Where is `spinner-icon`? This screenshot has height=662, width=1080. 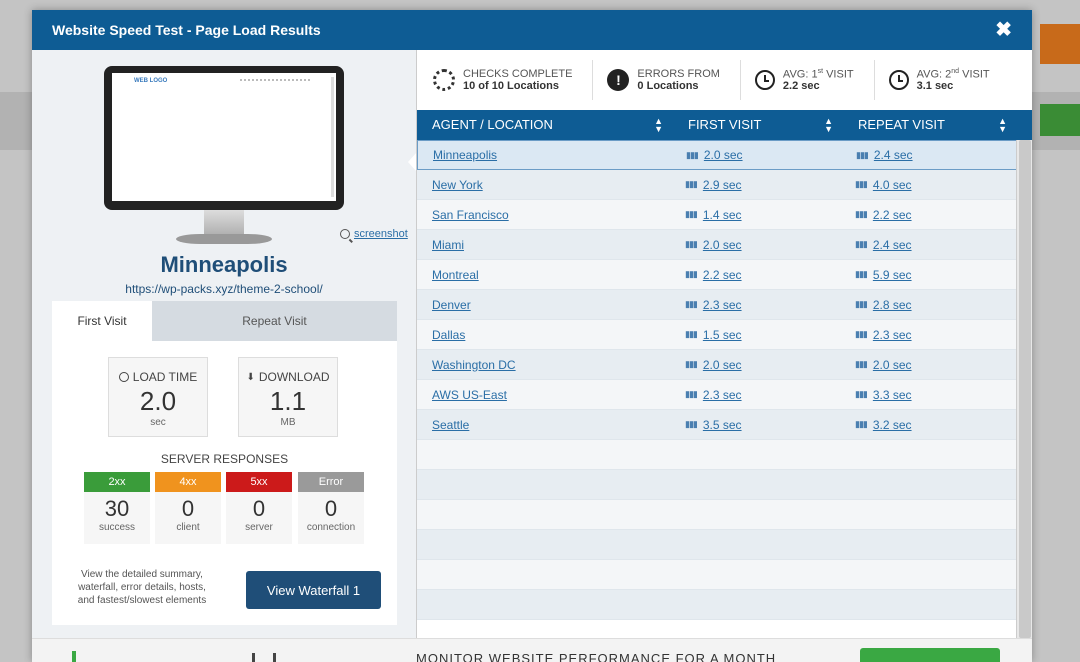
spinner-icon is located at coordinates (444, 80).